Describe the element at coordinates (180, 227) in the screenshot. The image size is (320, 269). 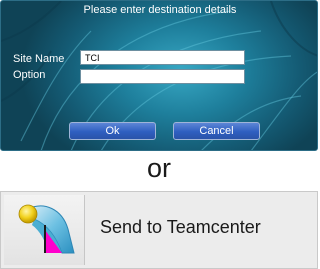
I see `send-to-teamcenter-label: Send to Teamcenter` at that location.